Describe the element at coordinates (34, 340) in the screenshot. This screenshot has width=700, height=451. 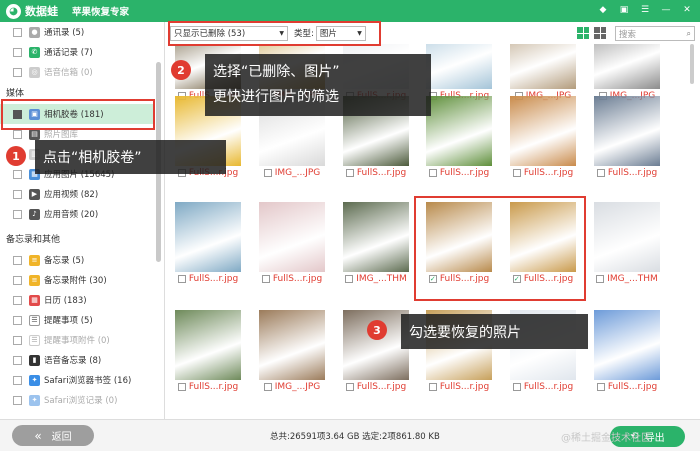
I see `reminders-attachment-icon: ☰` at that location.